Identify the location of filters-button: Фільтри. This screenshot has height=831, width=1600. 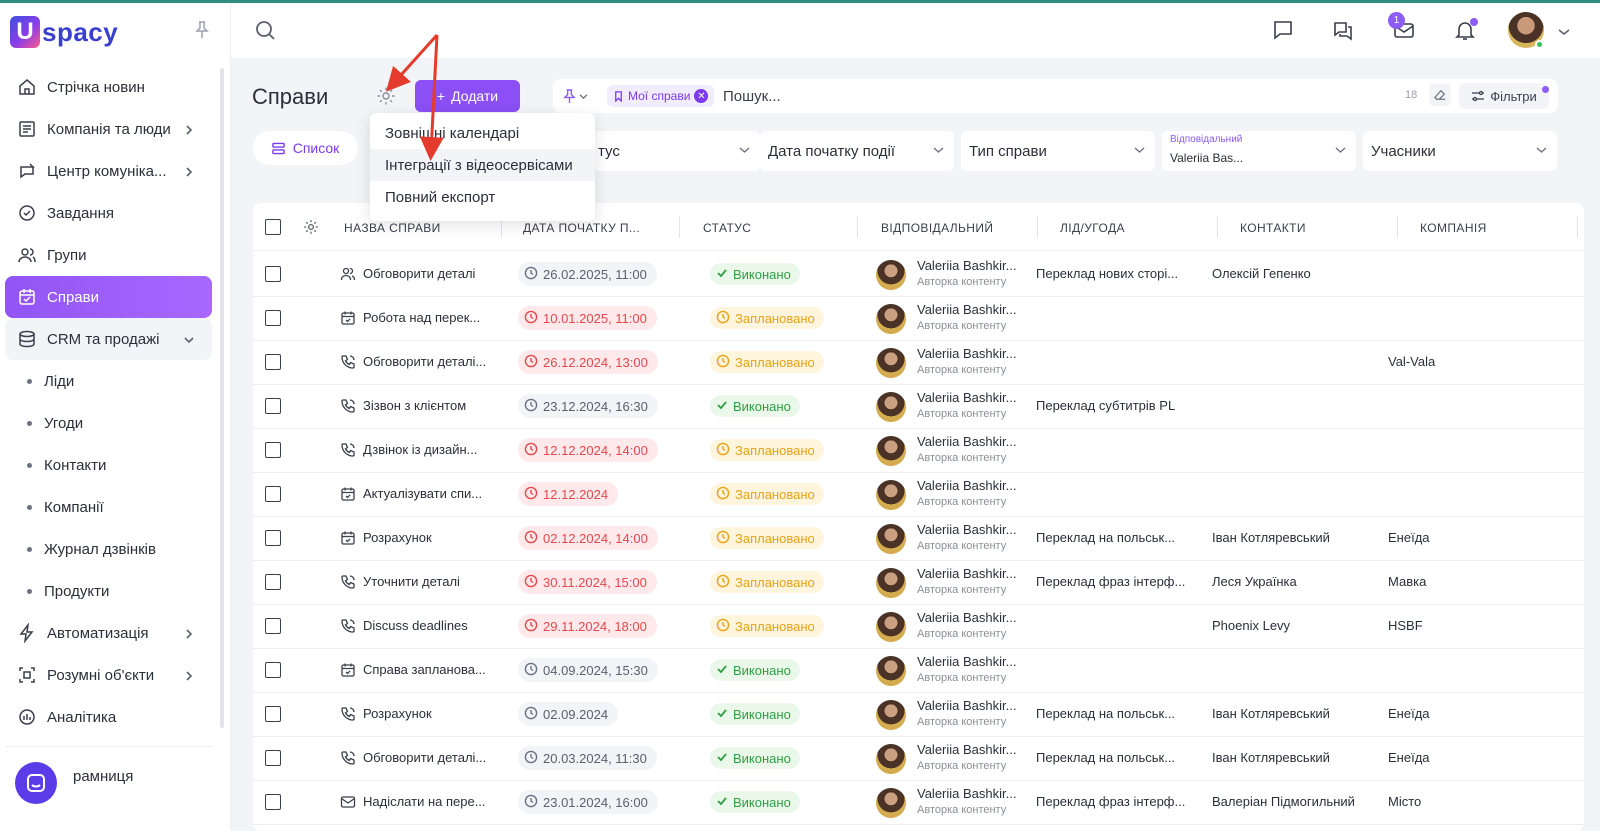
(1504, 96).